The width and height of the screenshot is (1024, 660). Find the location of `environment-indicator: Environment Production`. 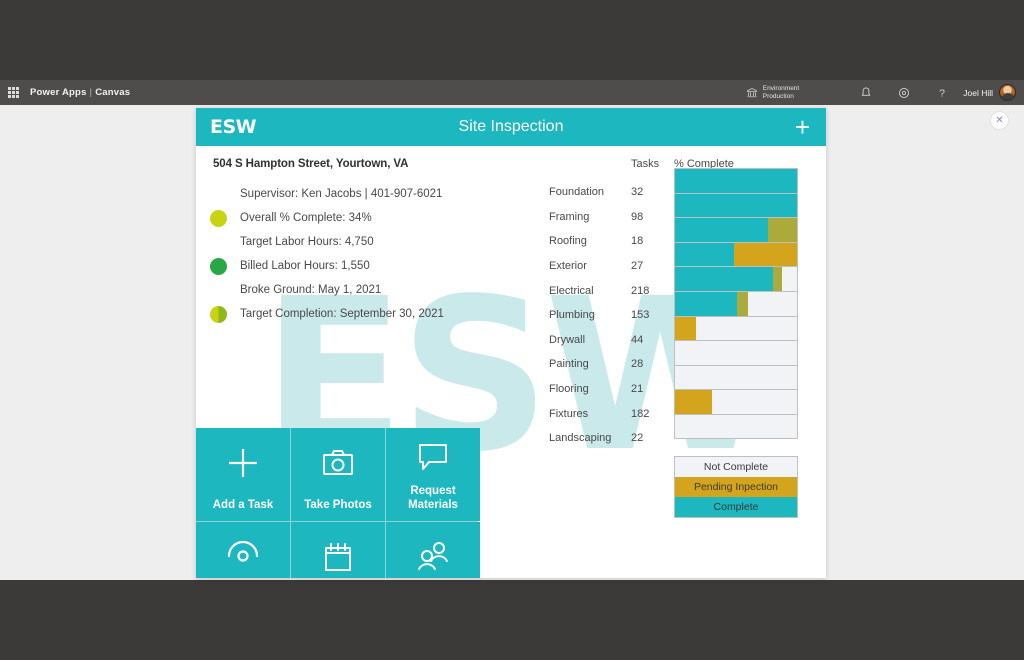

environment-indicator: Environment Production is located at coordinates (773, 92).